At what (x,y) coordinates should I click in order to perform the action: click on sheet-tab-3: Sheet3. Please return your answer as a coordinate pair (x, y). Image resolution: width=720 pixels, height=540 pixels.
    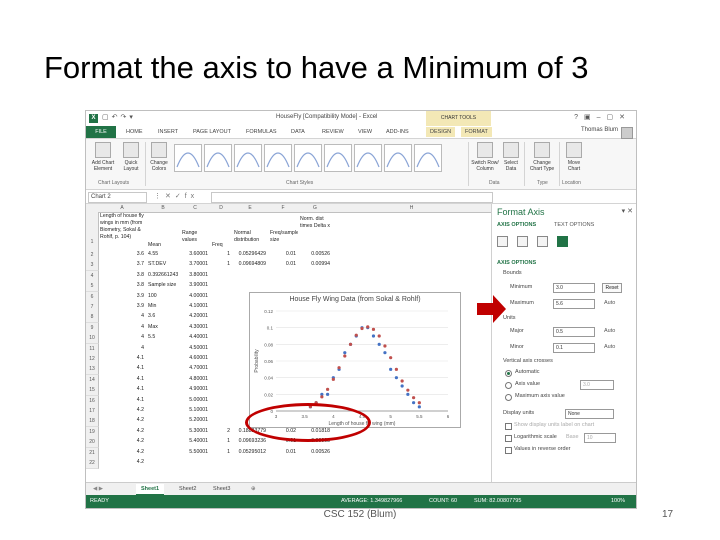
    Looking at the image, I should click on (221, 489).